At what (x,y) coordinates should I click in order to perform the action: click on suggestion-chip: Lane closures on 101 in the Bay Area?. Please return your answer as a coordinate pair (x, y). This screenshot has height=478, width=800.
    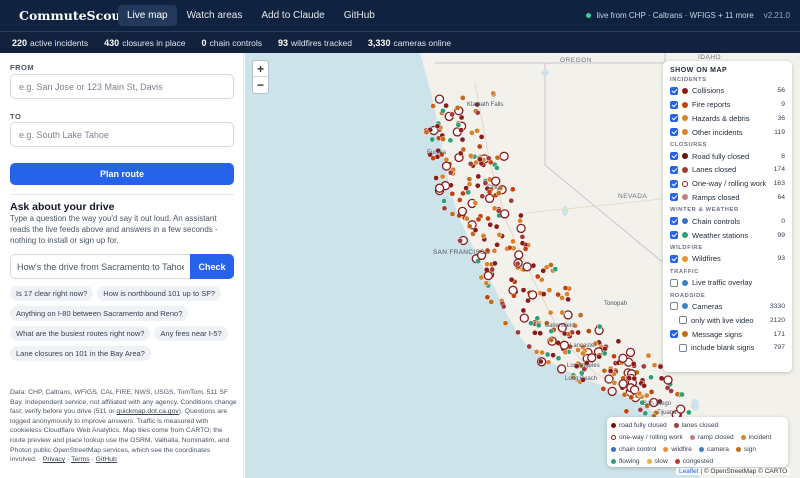
    Looking at the image, I should click on (80, 353).